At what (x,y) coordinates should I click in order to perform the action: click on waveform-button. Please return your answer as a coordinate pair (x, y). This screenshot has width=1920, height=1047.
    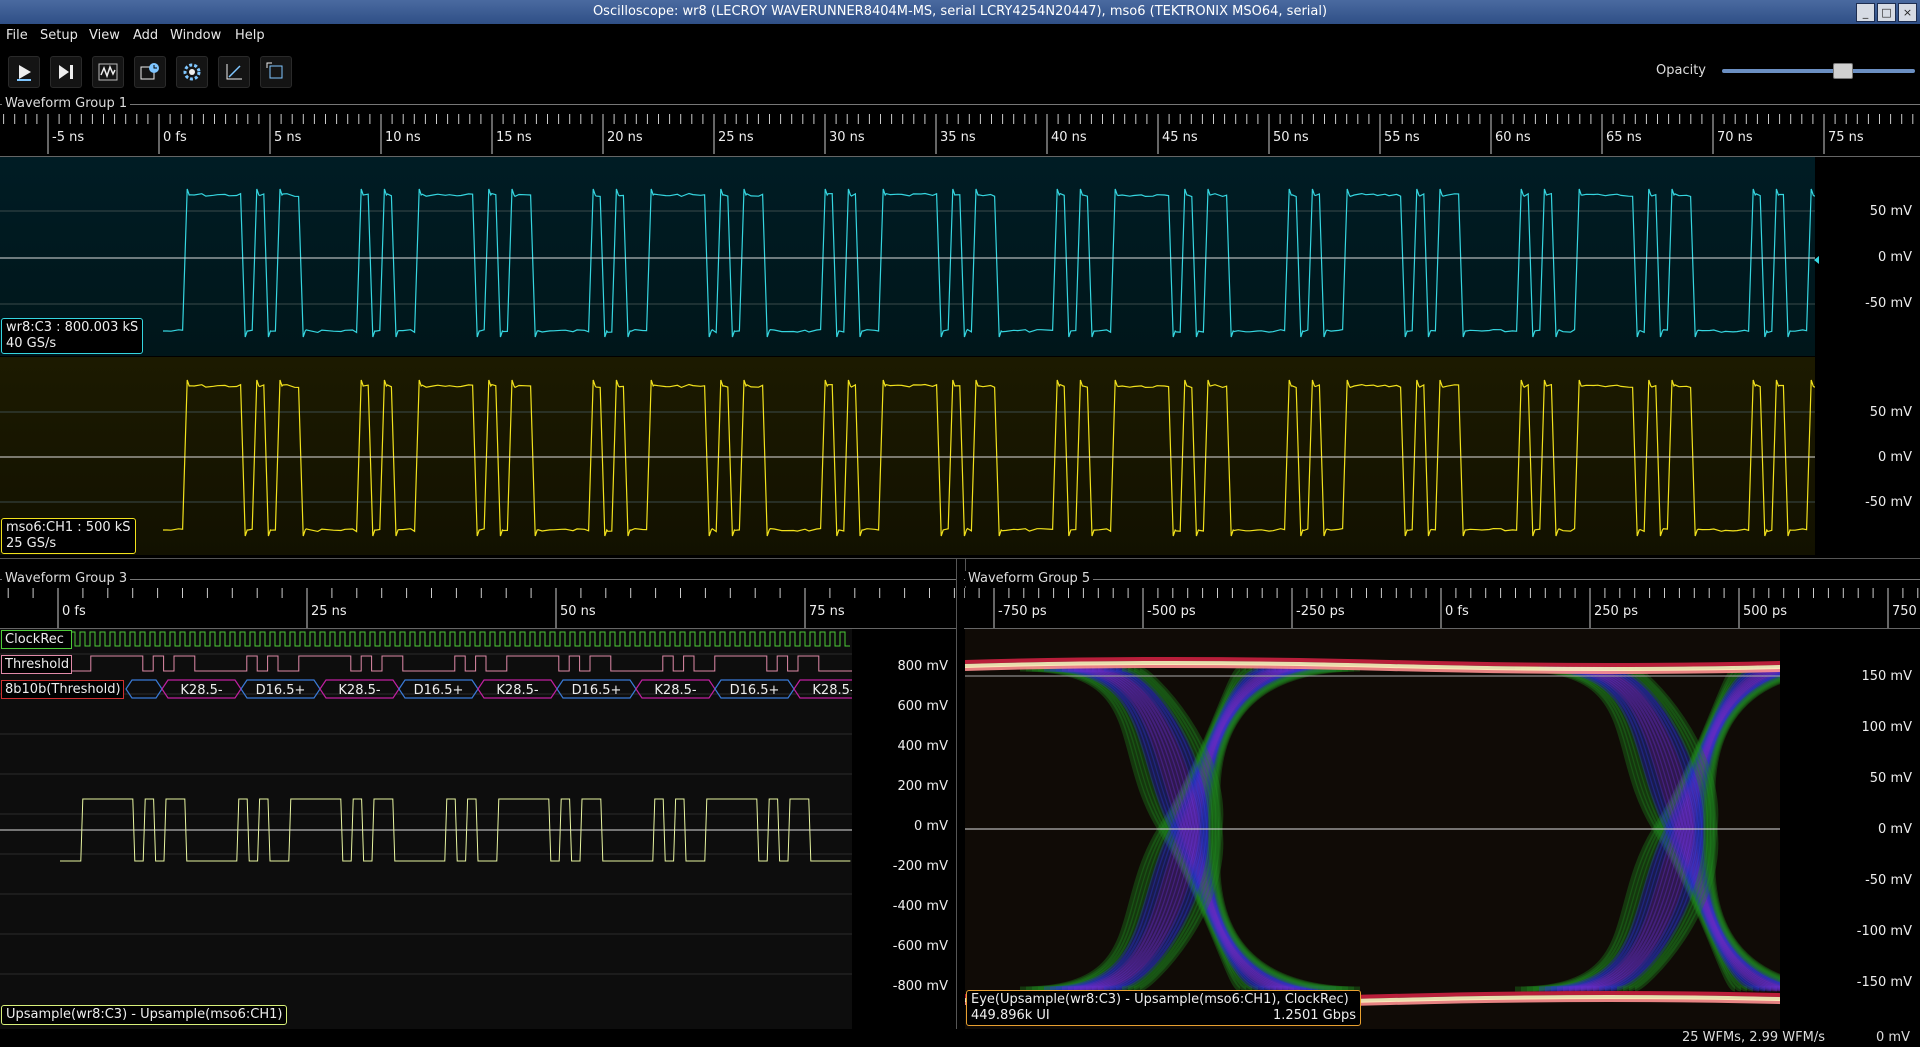
    Looking at the image, I should click on (108, 72).